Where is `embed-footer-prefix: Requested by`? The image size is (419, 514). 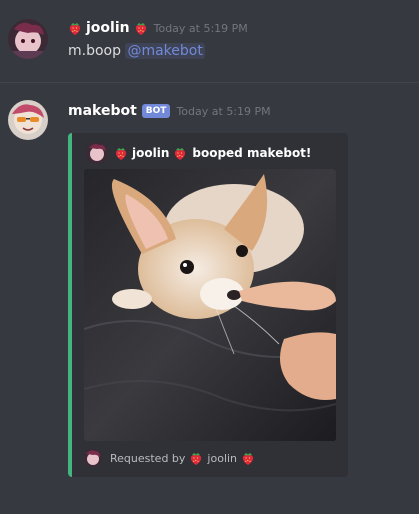
embed-footer-prefix: Requested by is located at coordinates (148, 458).